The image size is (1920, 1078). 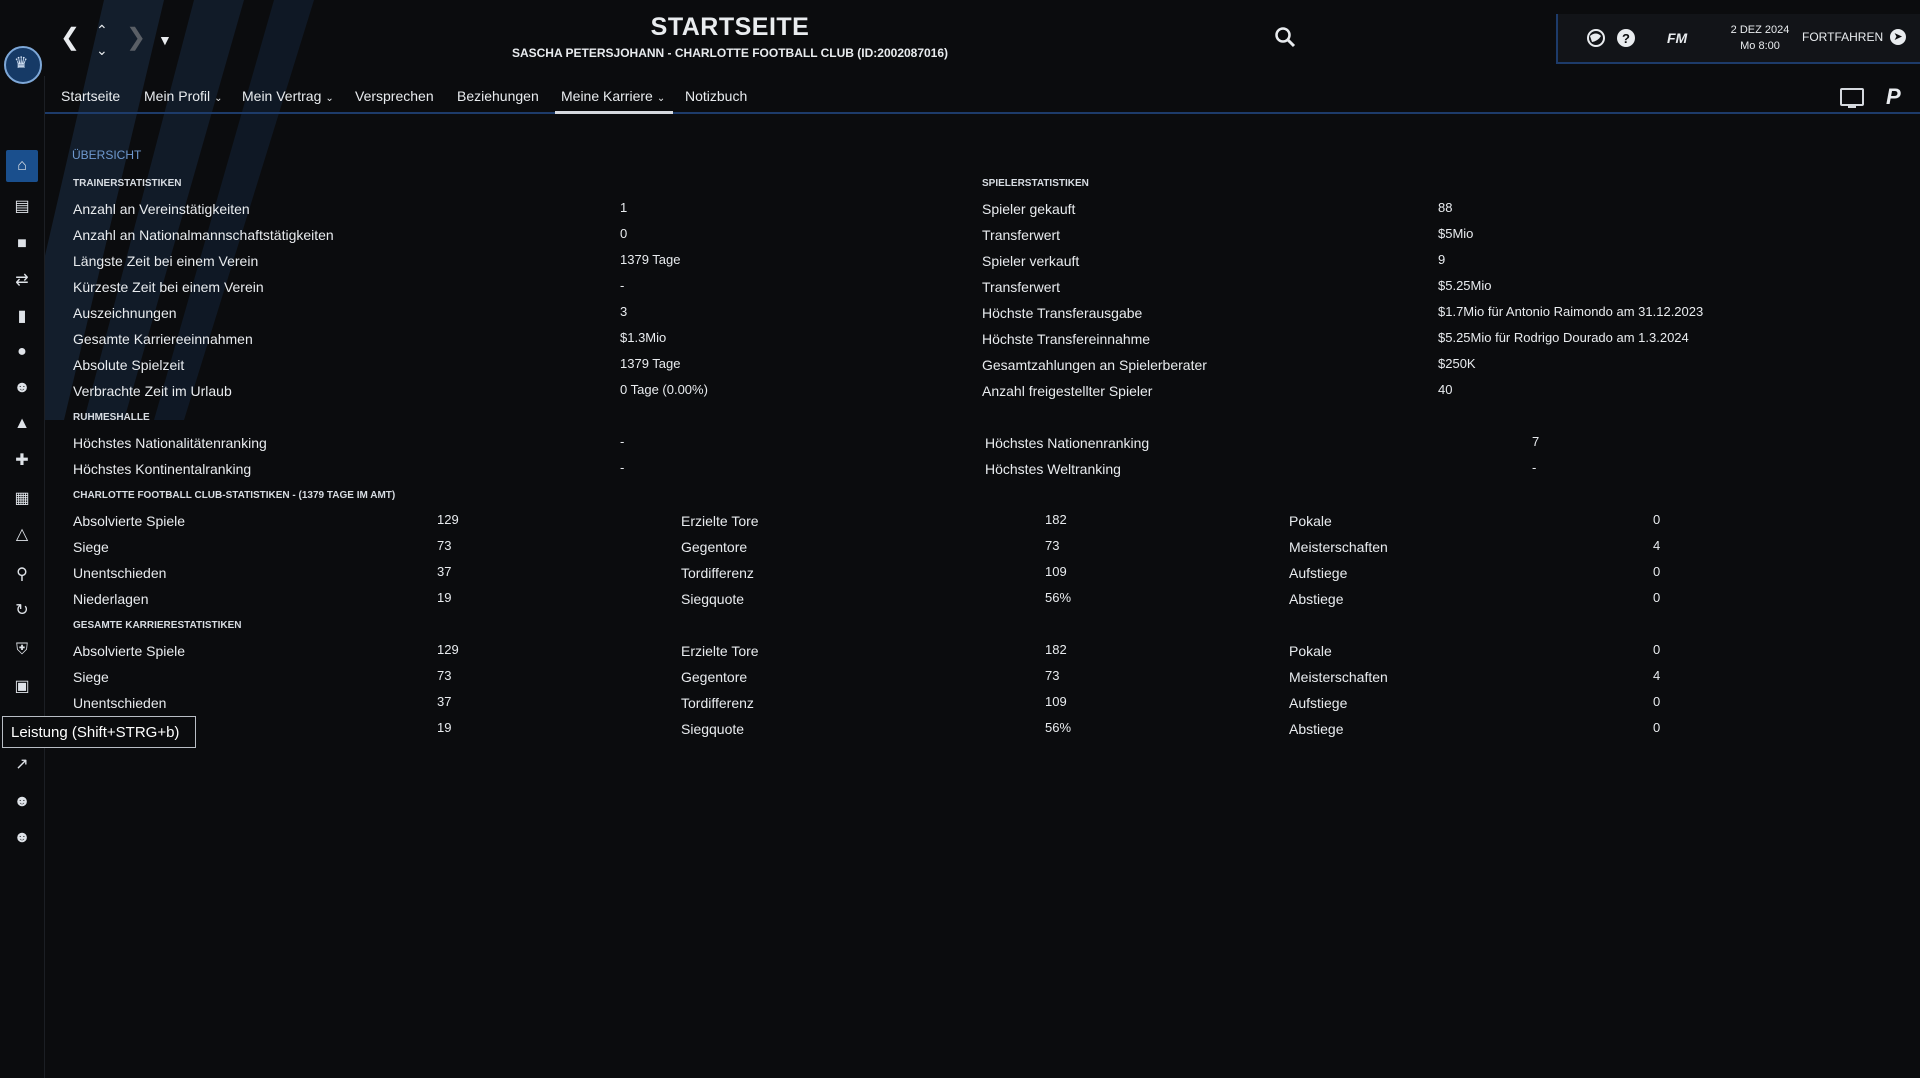 I want to click on stat-label: Anzahl an Nationalmannschaftstätigkeiten, so click(x=203, y=235).